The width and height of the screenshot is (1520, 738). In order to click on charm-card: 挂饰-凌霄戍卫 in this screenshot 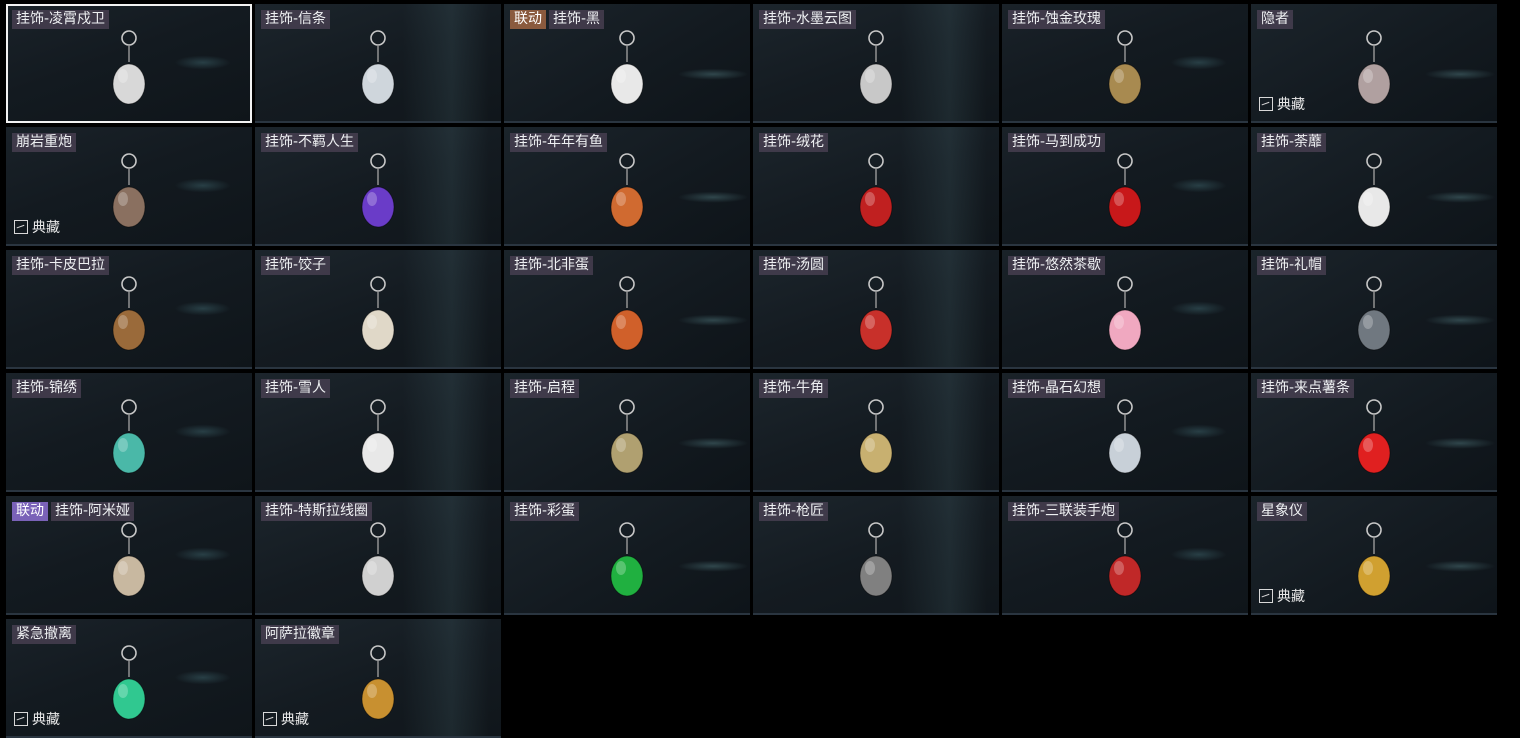, I will do `click(129, 63)`.